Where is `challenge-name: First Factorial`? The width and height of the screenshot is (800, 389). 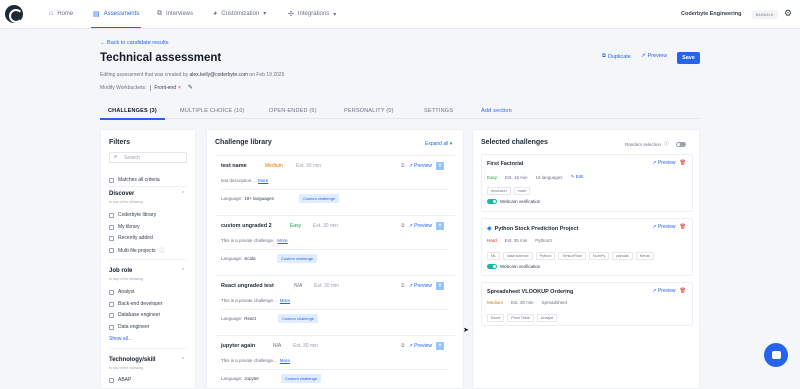 challenge-name: First Factorial is located at coordinates (505, 164).